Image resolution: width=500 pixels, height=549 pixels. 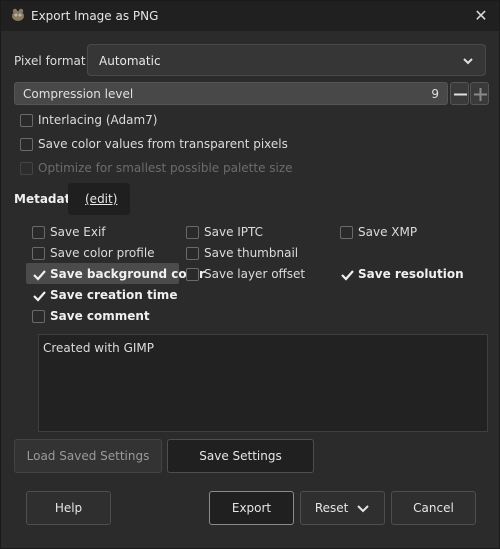 What do you see at coordinates (481, 16) in the screenshot?
I see `close-icon: ✕` at bounding box center [481, 16].